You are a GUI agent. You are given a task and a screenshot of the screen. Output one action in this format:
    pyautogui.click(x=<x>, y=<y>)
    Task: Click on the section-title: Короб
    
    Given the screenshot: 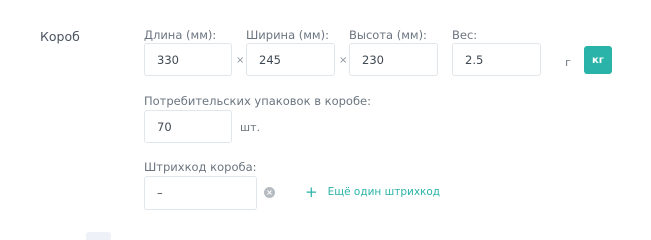 What is the action you would take?
    pyautogui.click(x=60, y=36)
    